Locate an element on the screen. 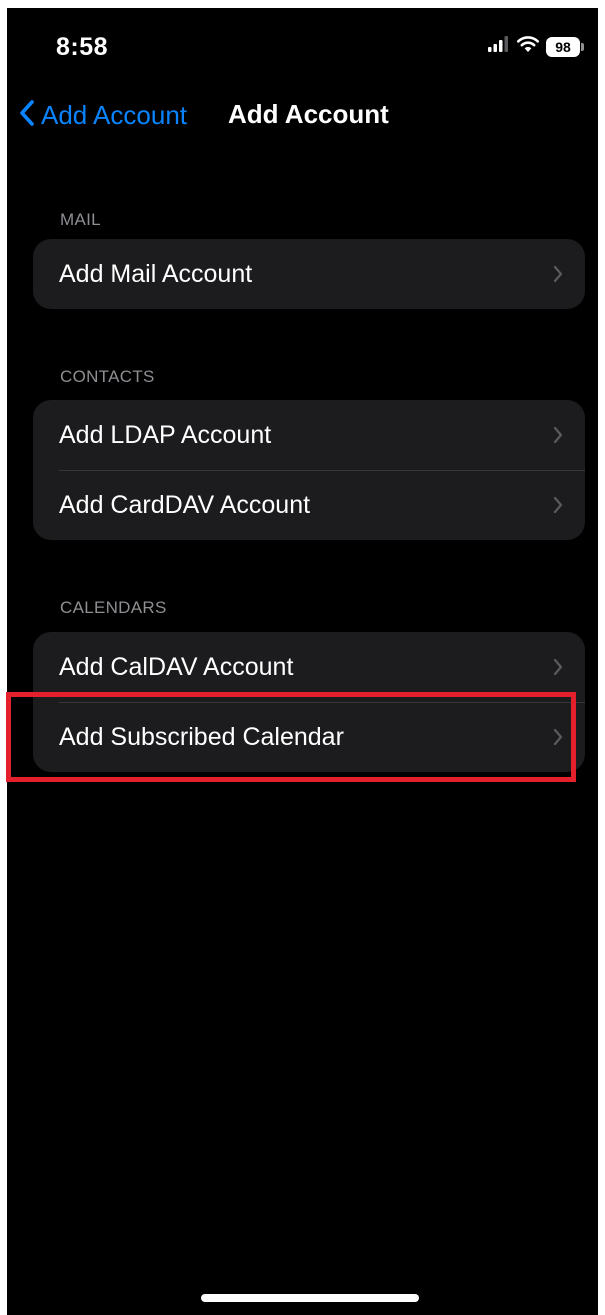  add-mail-account-row: Add Mail Account is located at coordinates (309, 274).